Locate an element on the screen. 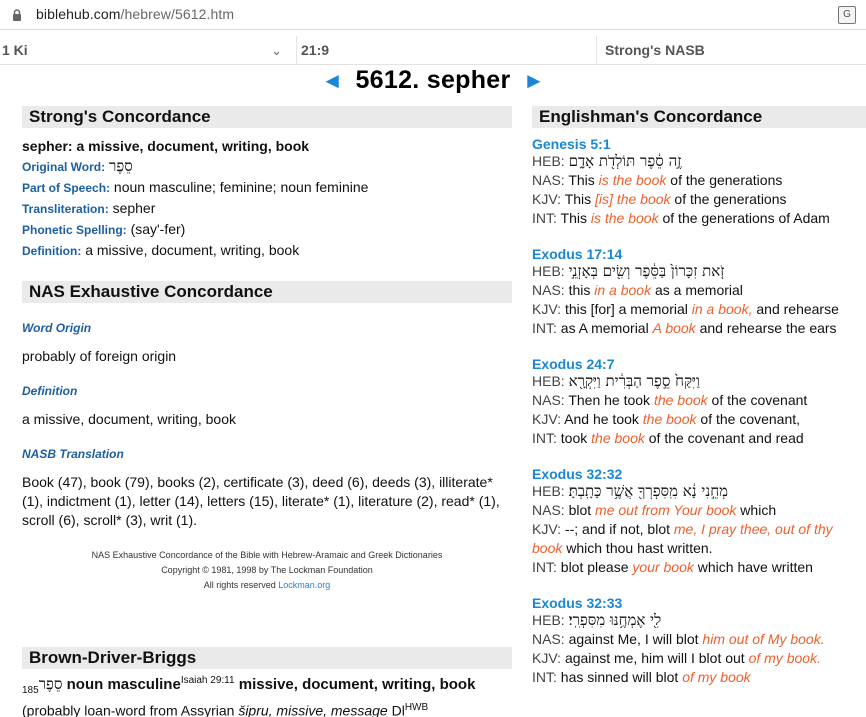 This screenshot has width=866, height=717. url-path: /hebrew/5612.htm is located at coordinates (177, 14).